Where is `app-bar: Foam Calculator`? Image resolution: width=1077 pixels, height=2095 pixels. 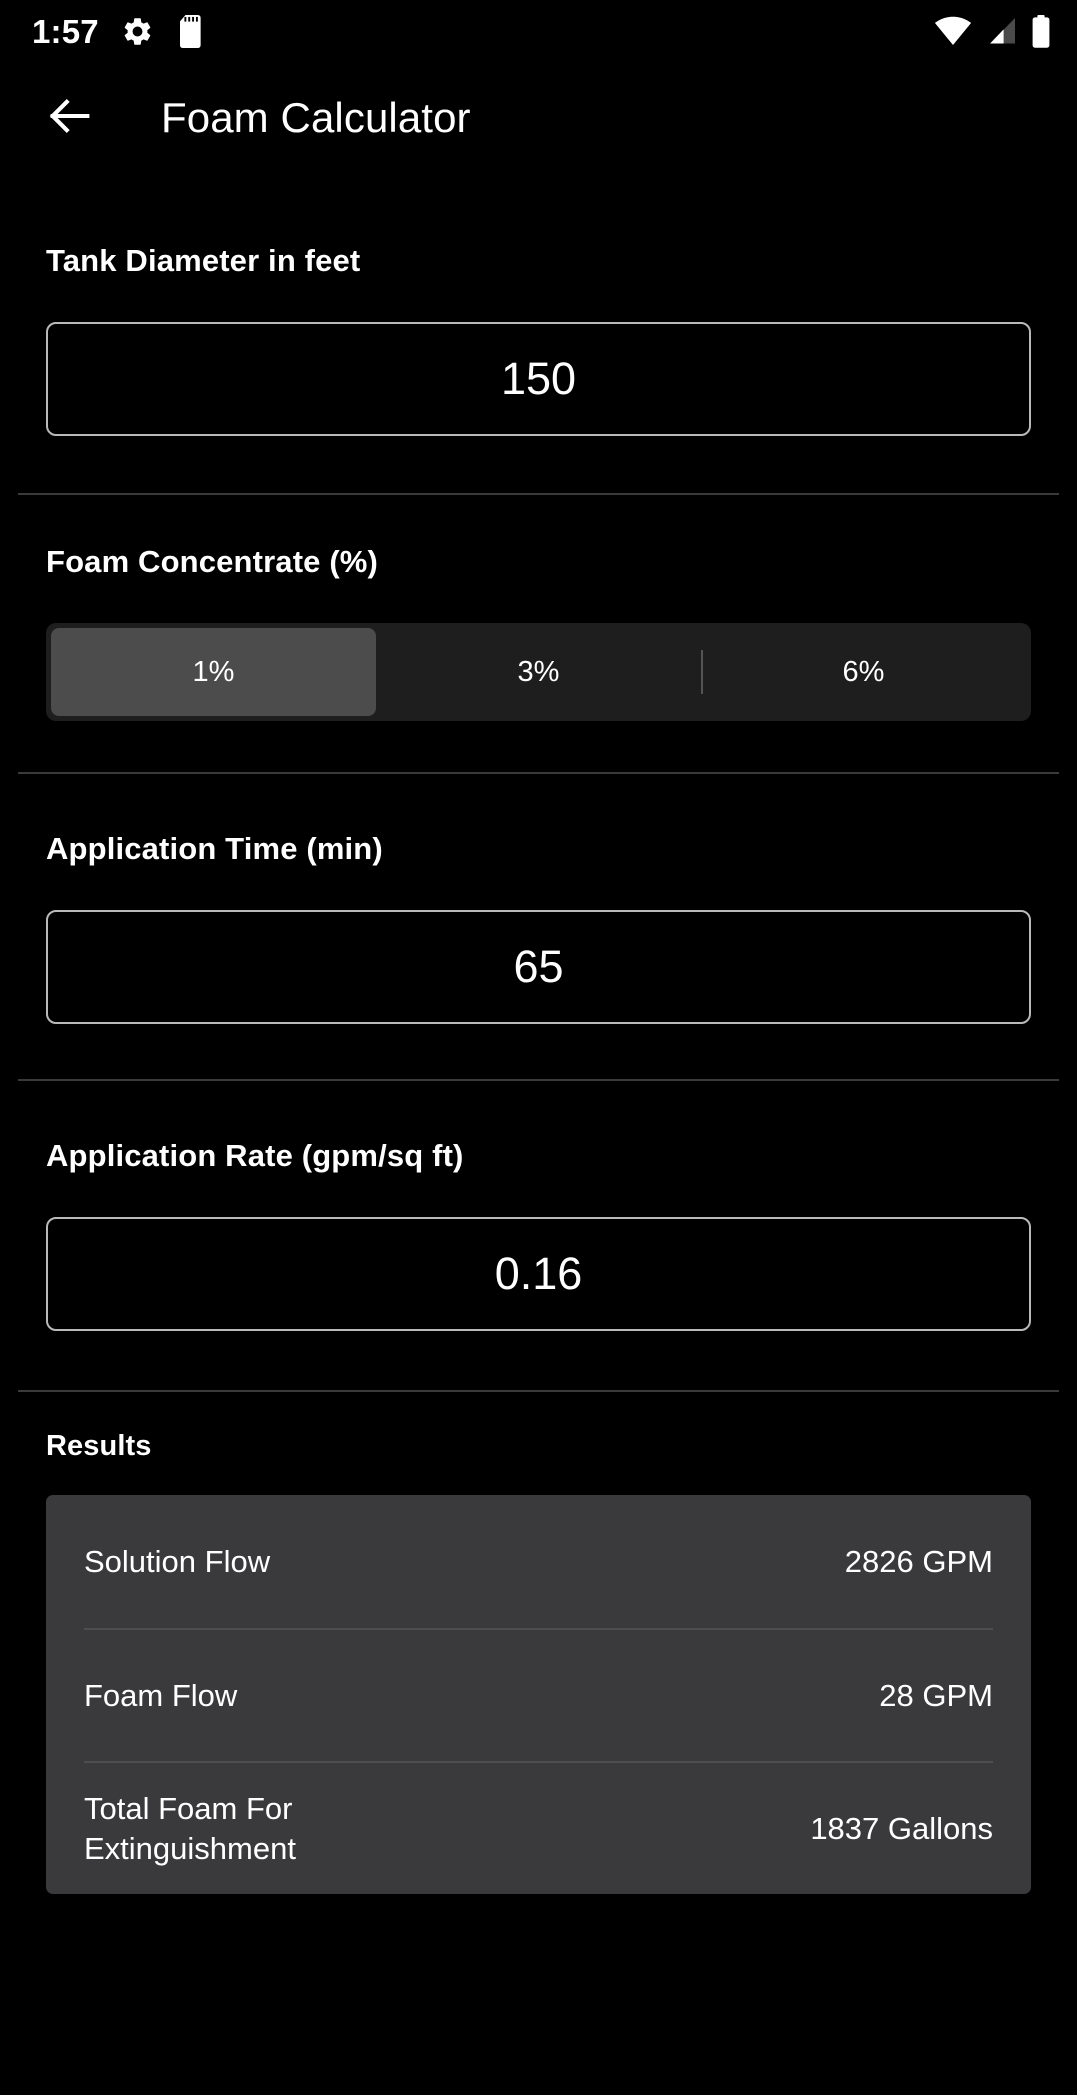 app-bar: Foam Calculator is located at coordinates (538, 118).